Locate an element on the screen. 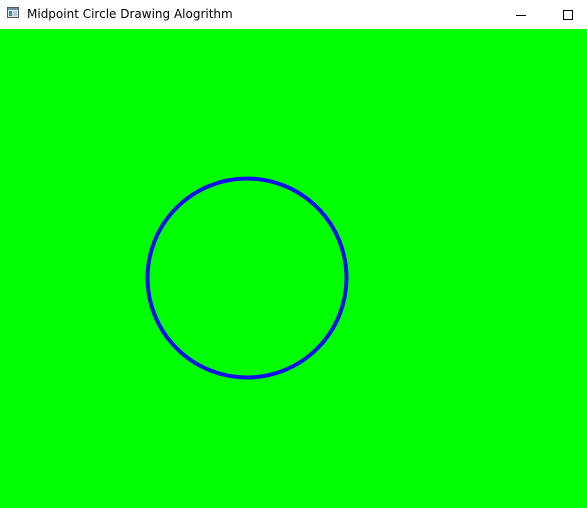  app-window-icon is located at coordinates (13, 12).